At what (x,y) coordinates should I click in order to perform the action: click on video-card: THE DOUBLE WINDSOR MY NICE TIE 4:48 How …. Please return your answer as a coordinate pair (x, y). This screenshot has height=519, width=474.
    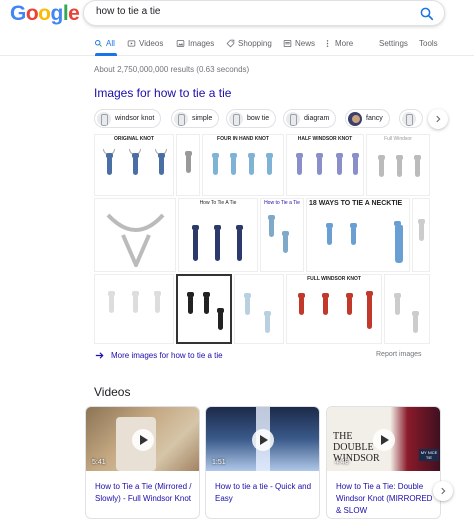
    Looking at the image, I should click on (383, 462).